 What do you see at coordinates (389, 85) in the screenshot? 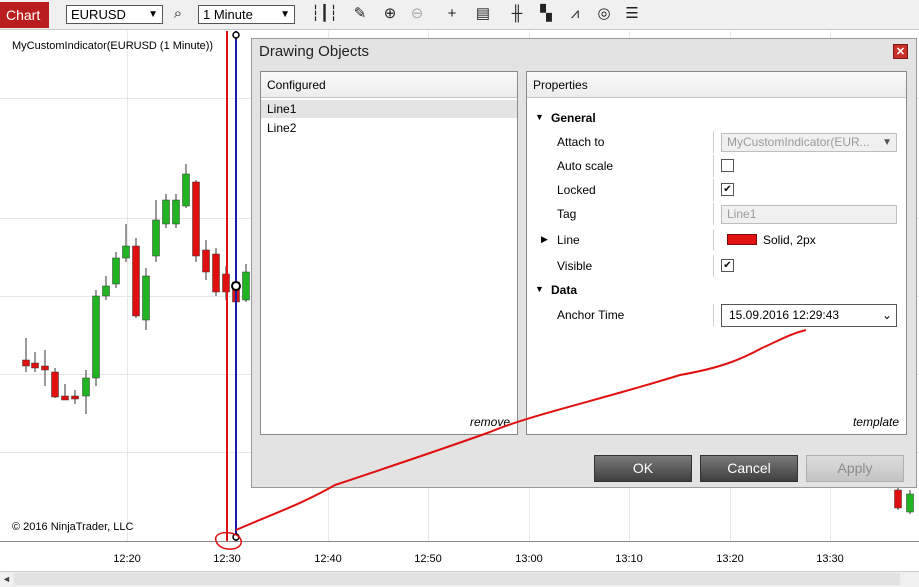
I see `configured-header: Configured` at bounding box center [389, 85].